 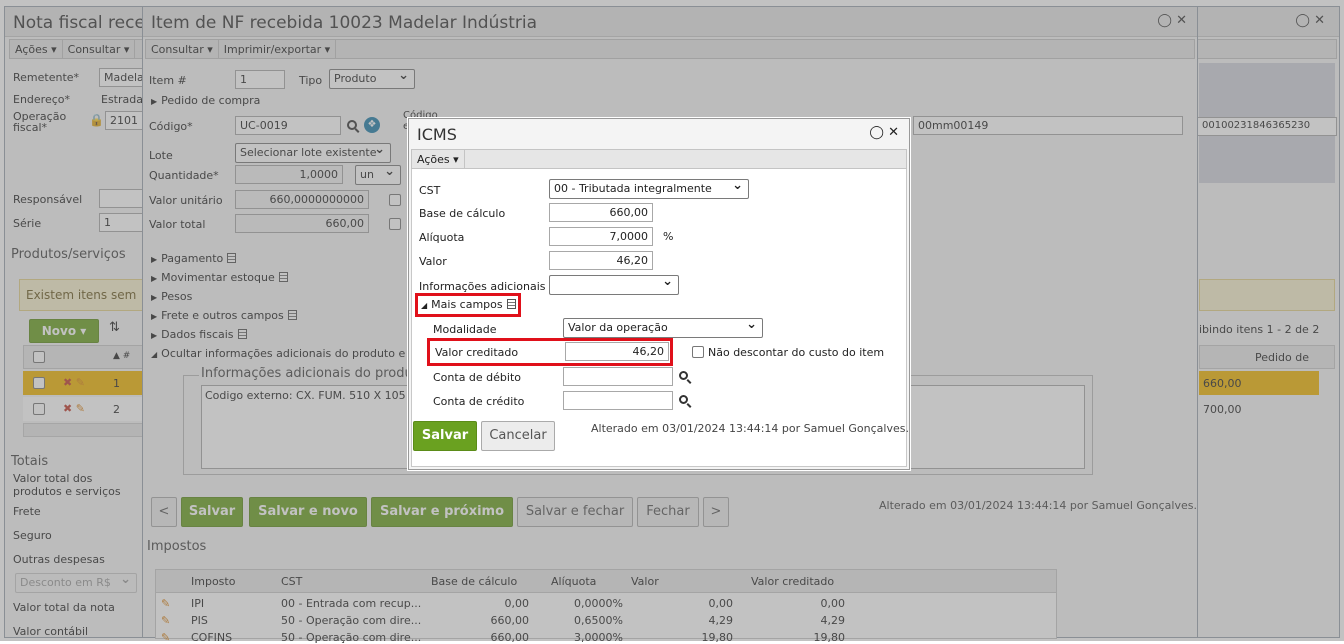 What do you see at coordinates (601, 260) in the screenshot?
I see `valor-input: 46,20` at bounding box center [601, 260].